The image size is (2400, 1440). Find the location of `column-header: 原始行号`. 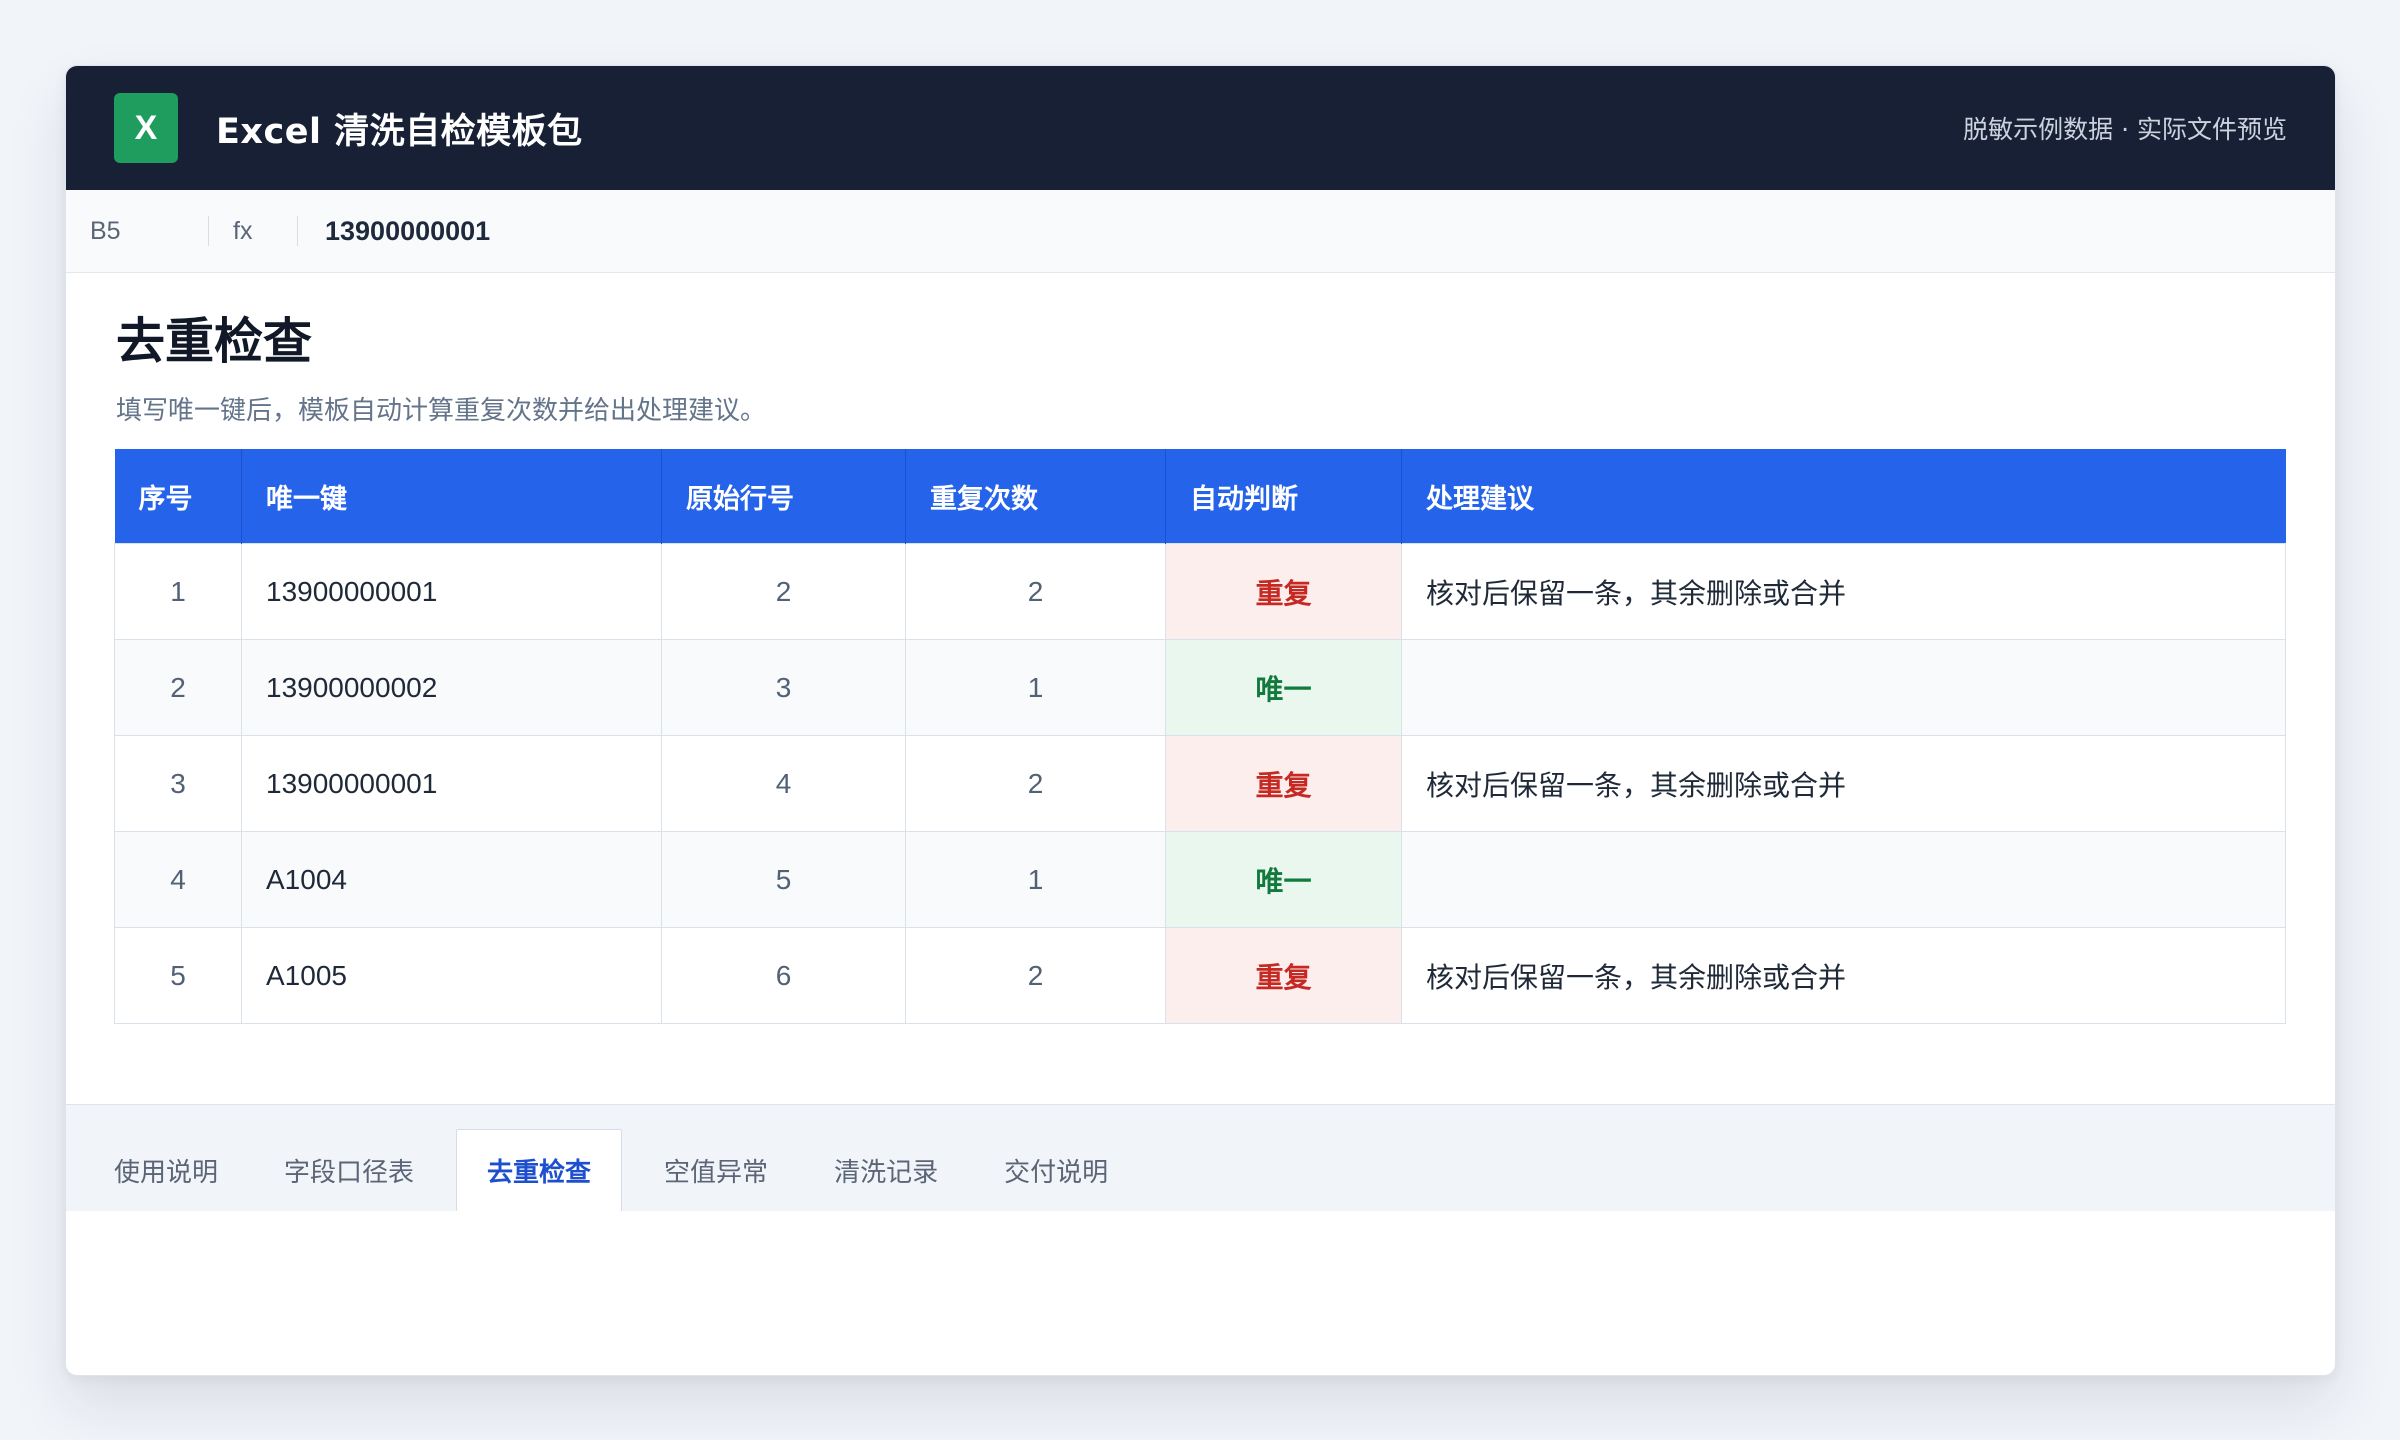

column-header: 原始行号 is located at coordinates (783, 496).